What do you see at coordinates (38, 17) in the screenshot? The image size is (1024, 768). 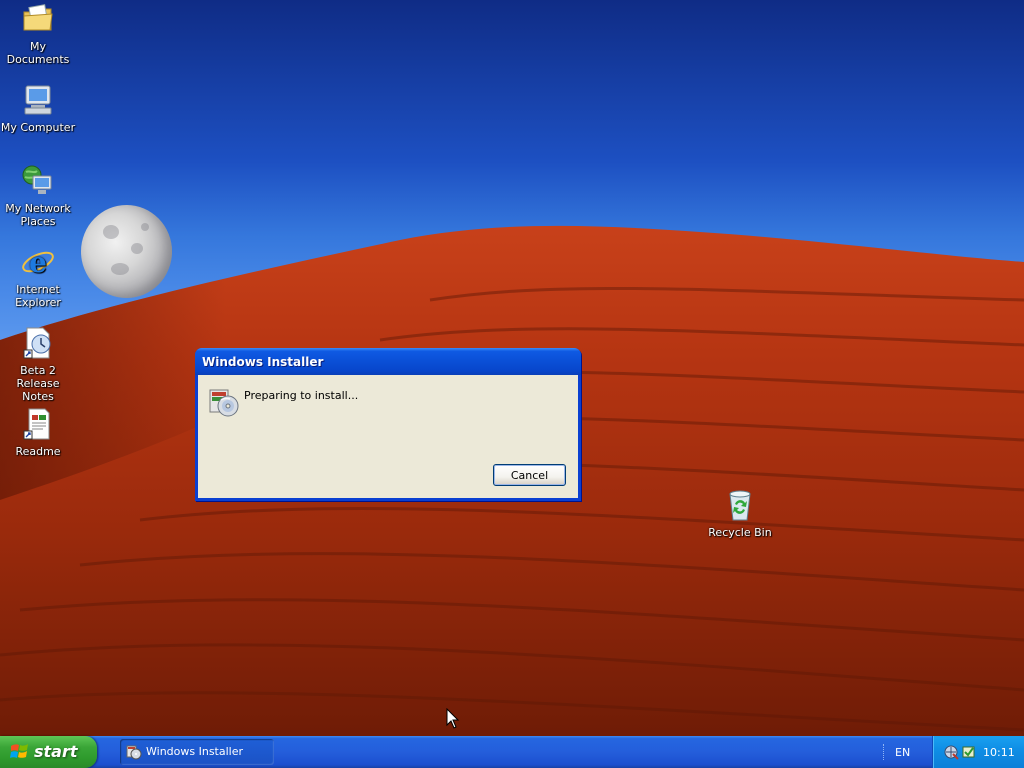 I see `folder-icon` at bounding box center [38, 17].